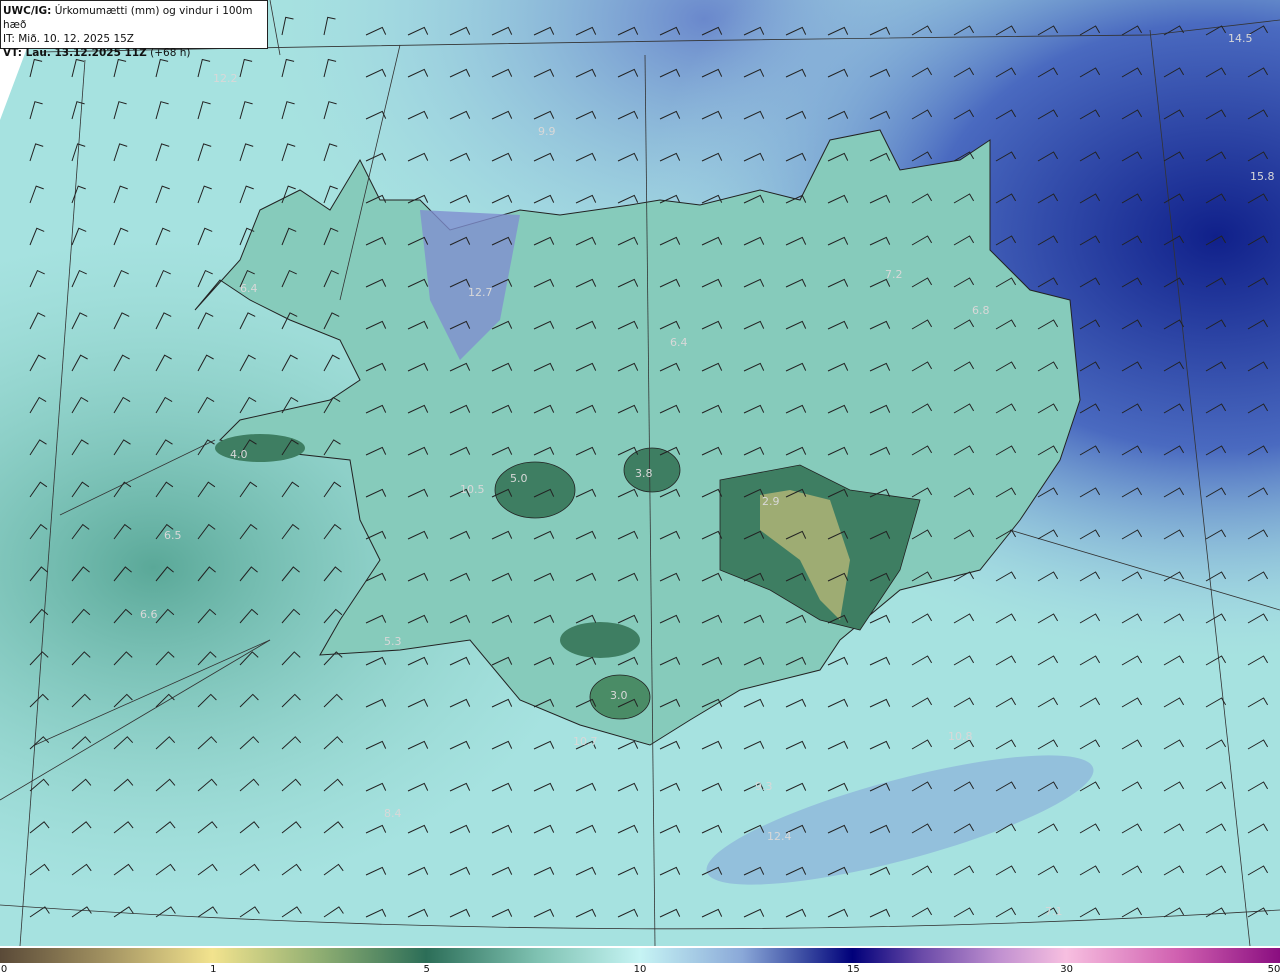 The width and height of the screenshot is (1280, 978). What do you see at coordinates (853, 969) in the screenshot?
I see `colorbar-tick: 15` at bounding box center [853, 969].